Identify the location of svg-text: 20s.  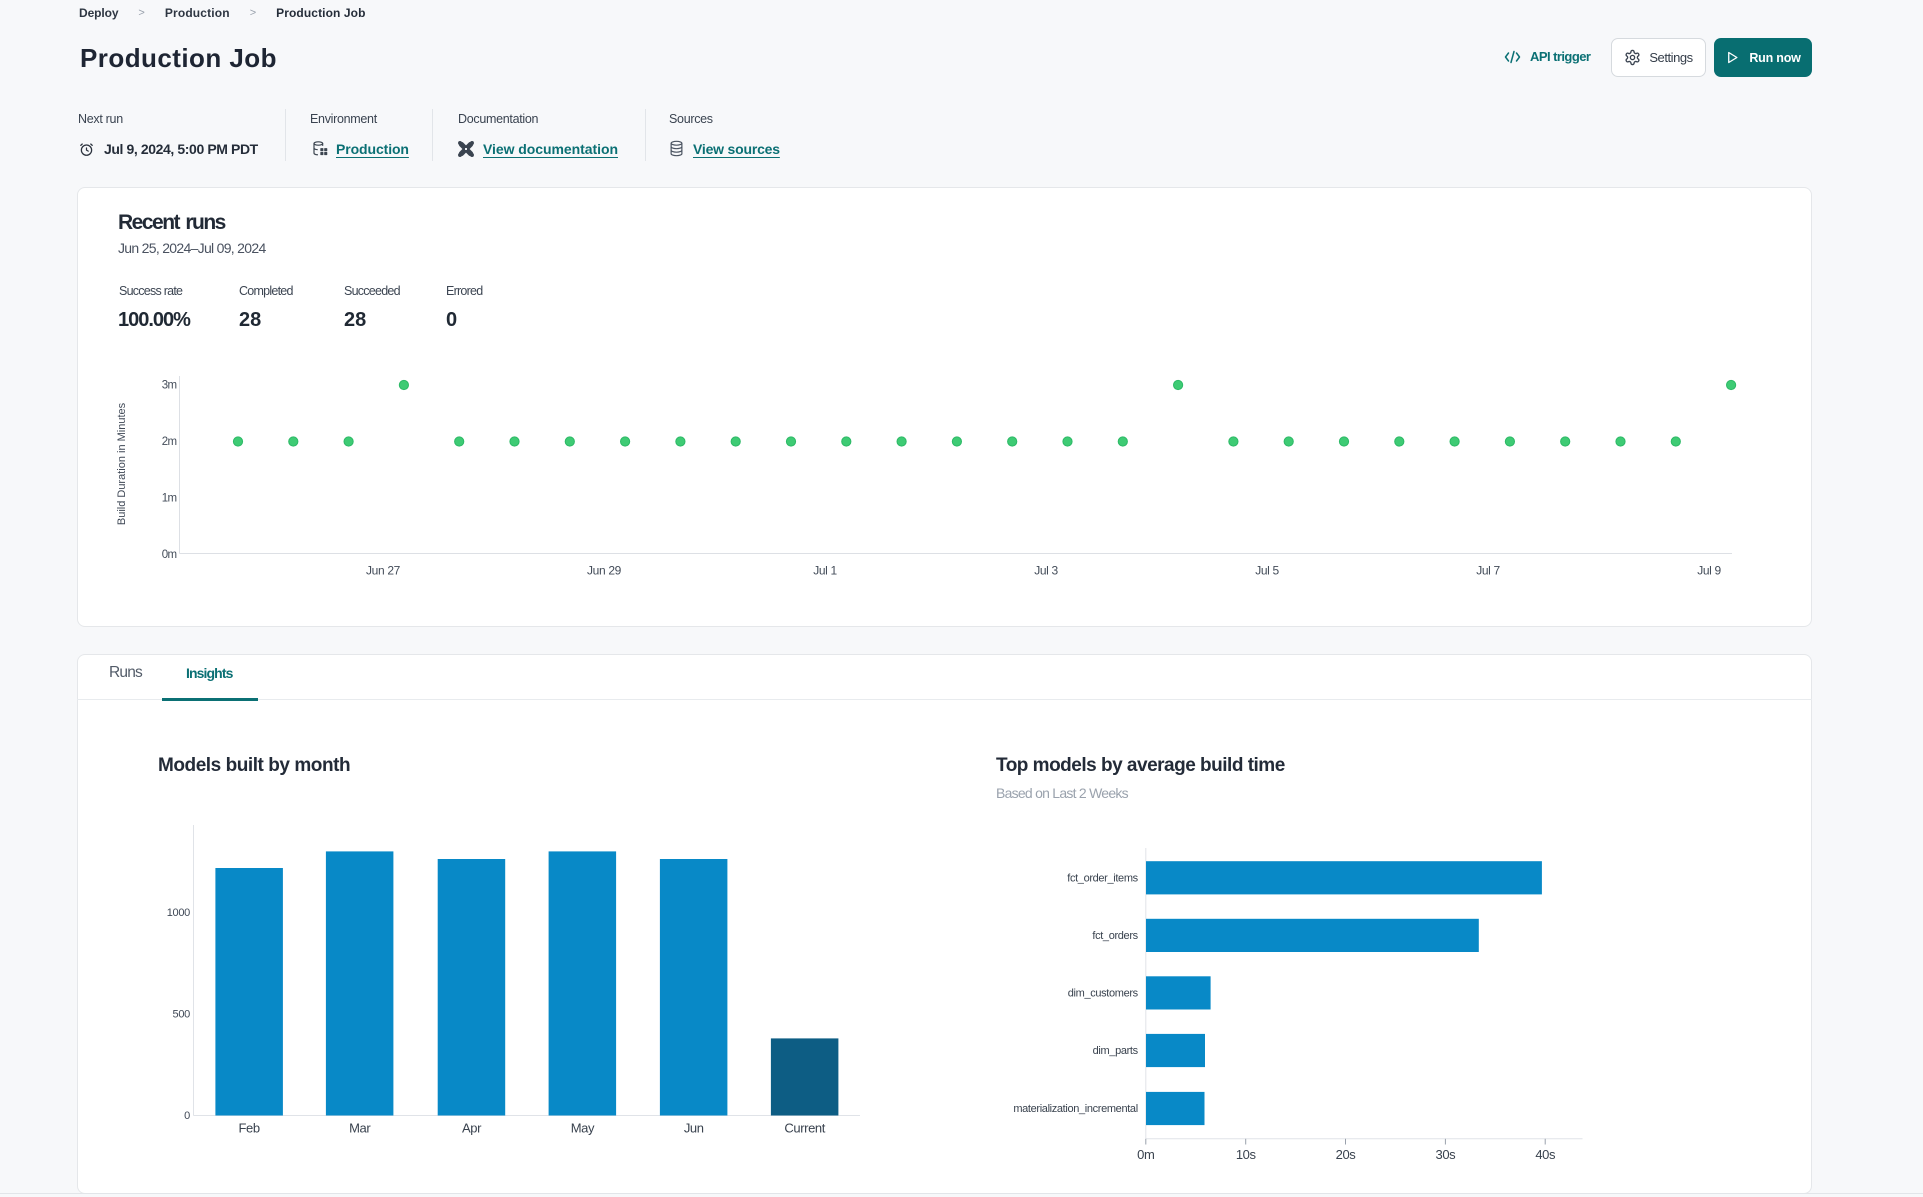
(1346, 1154).